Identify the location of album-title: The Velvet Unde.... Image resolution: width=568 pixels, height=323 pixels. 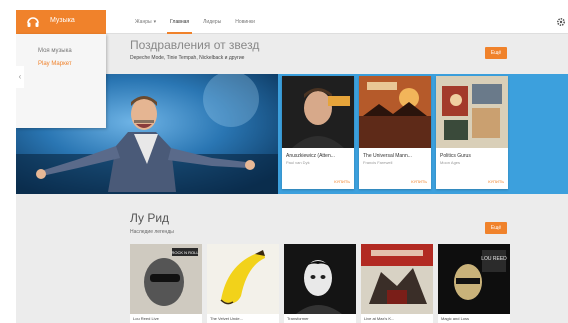
(226, 318).